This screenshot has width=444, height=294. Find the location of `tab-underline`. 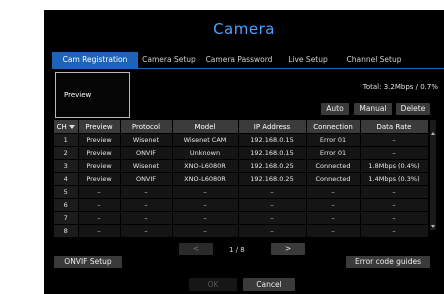

tab-underline is located at coordinates (248, 68).